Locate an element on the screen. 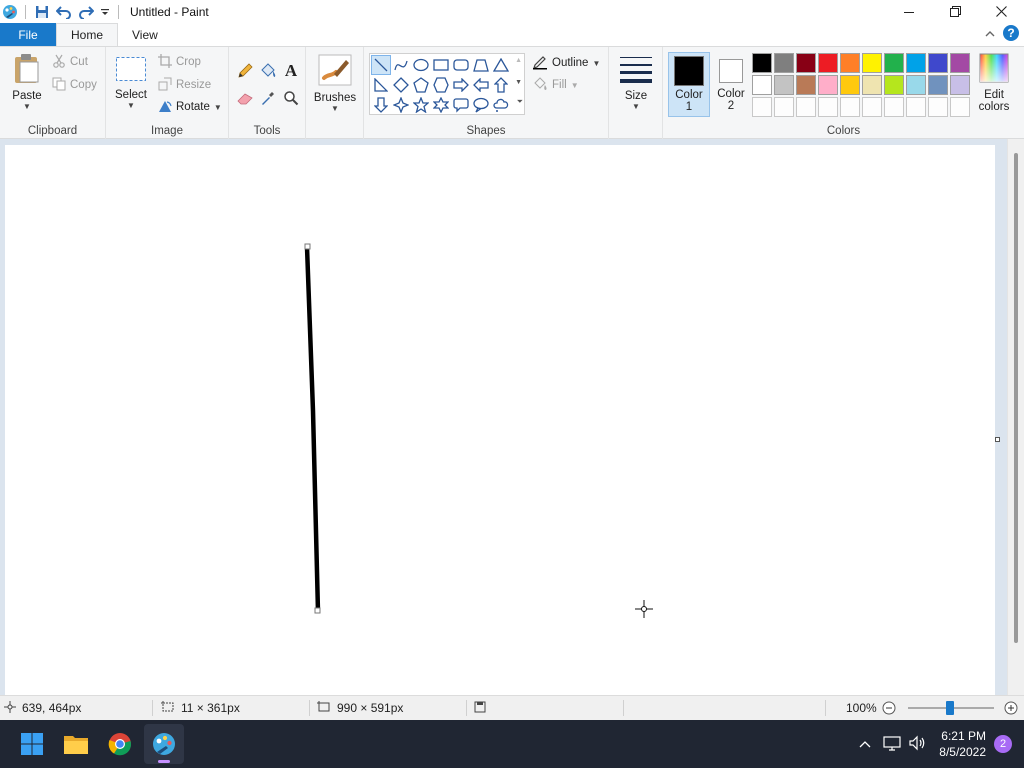  diamond-icon is located at coordinates (401, 85).